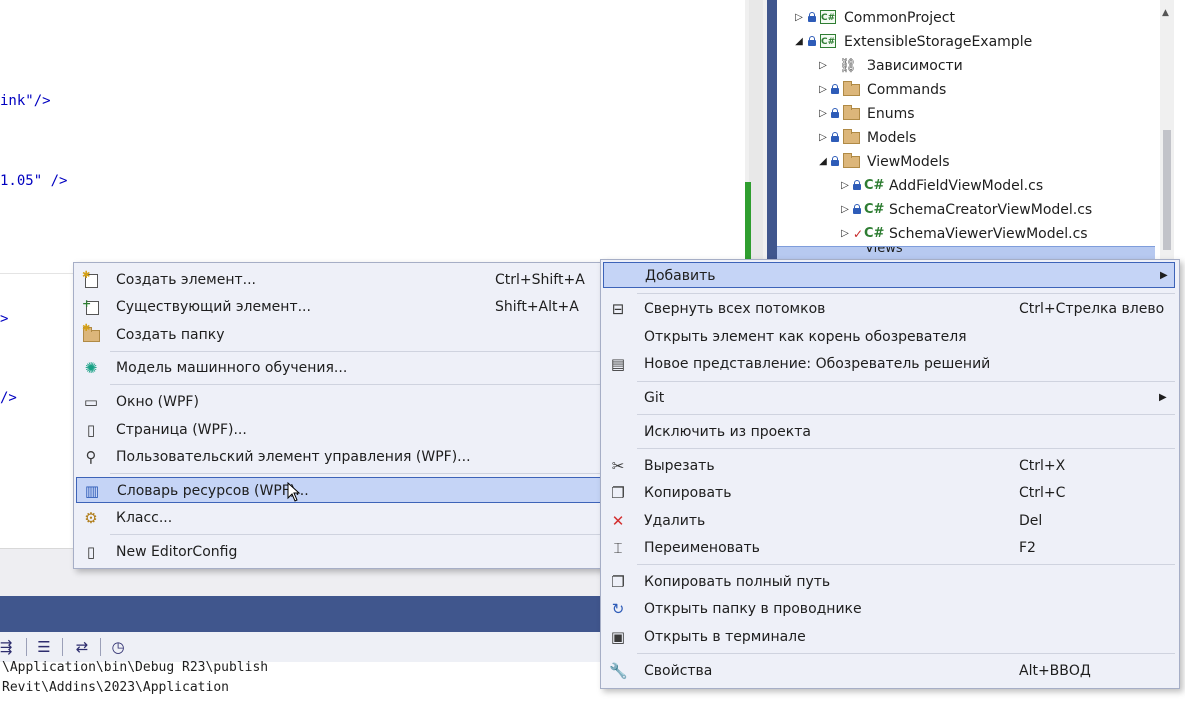  What do you see at coordinates (907, 90) in the screenshot?
I see `tree-item-label: Commands` at bounding box center [907, 90].